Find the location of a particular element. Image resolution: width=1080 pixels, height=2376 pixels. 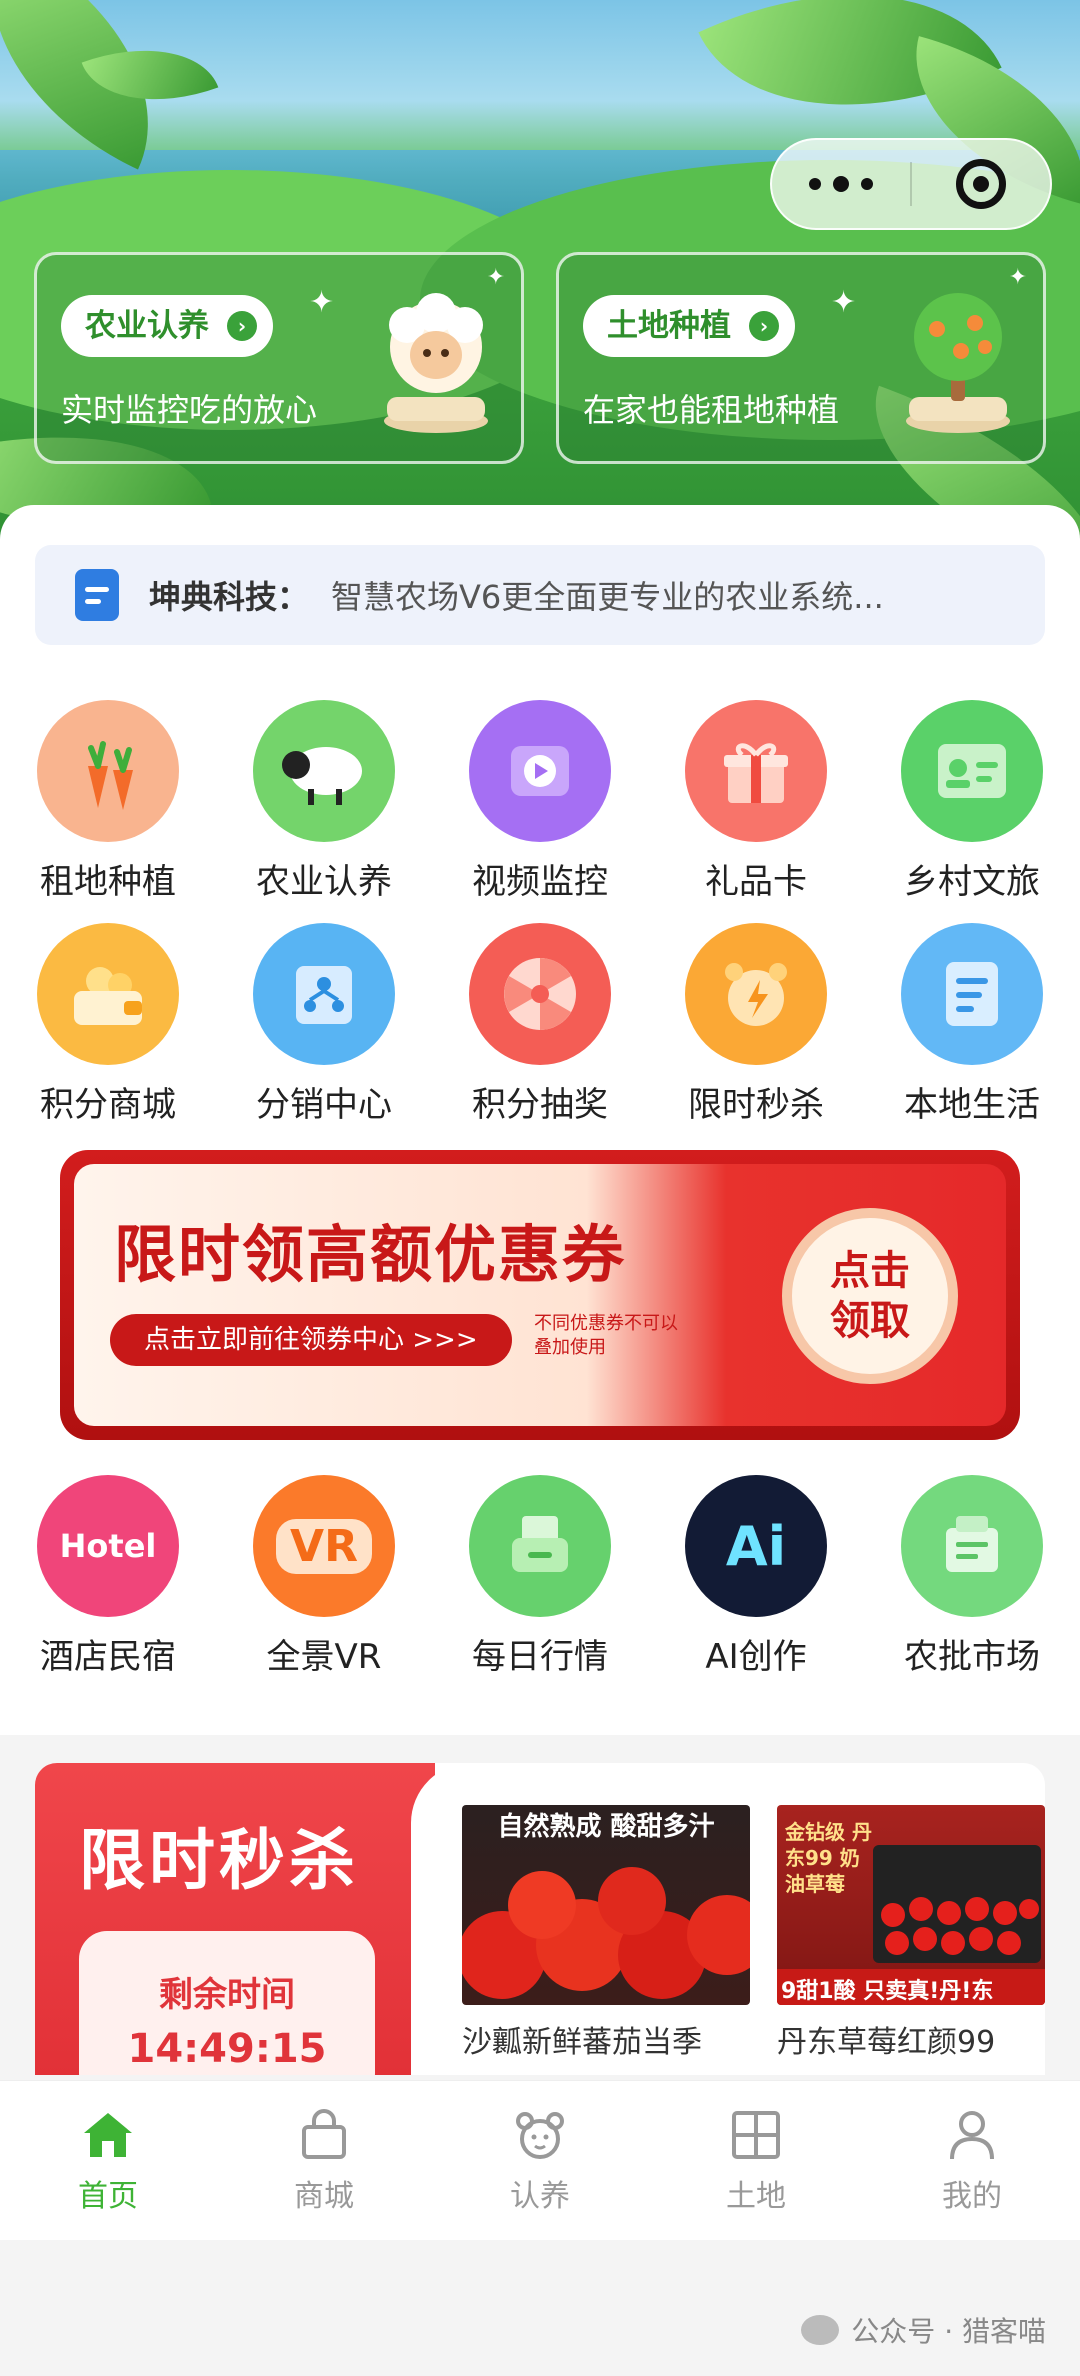

menu-item-label: 全景VR is located at coordinates (324, 1657).